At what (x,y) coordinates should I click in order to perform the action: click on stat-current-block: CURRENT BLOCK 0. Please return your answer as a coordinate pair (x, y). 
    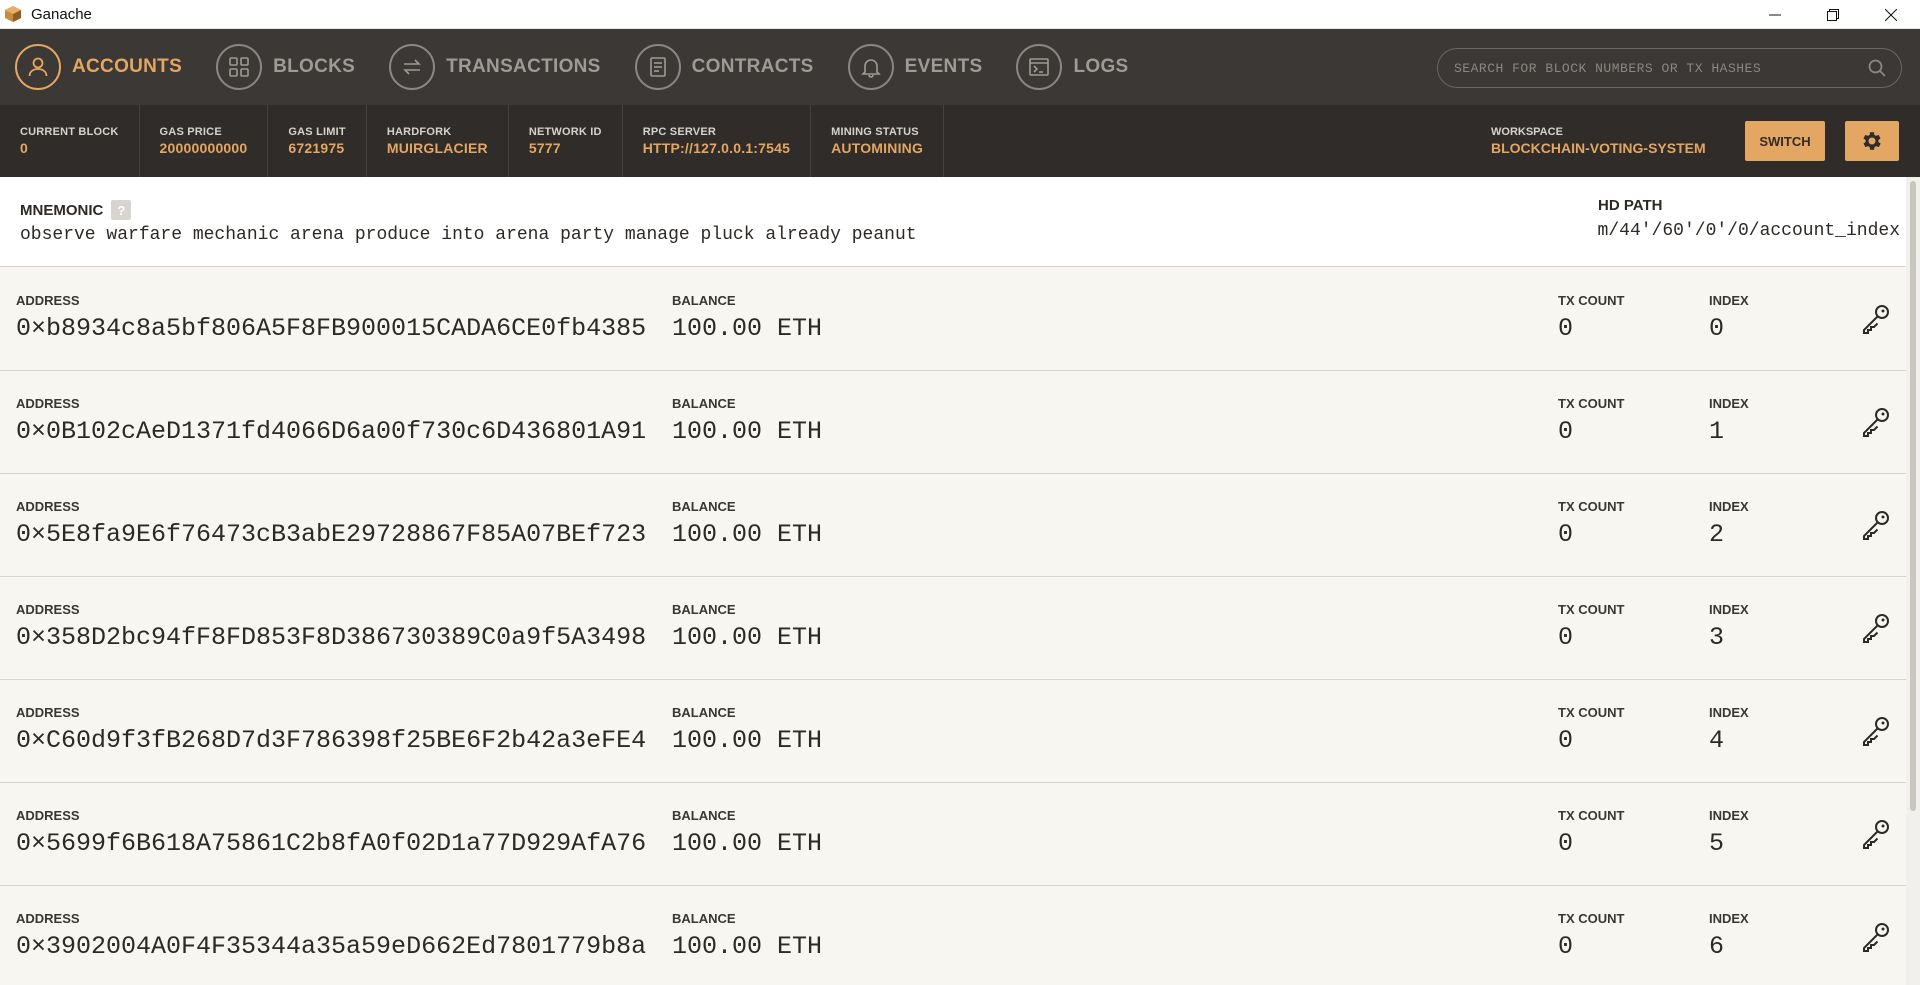
    Looking at the image, I should click on (70, 141).